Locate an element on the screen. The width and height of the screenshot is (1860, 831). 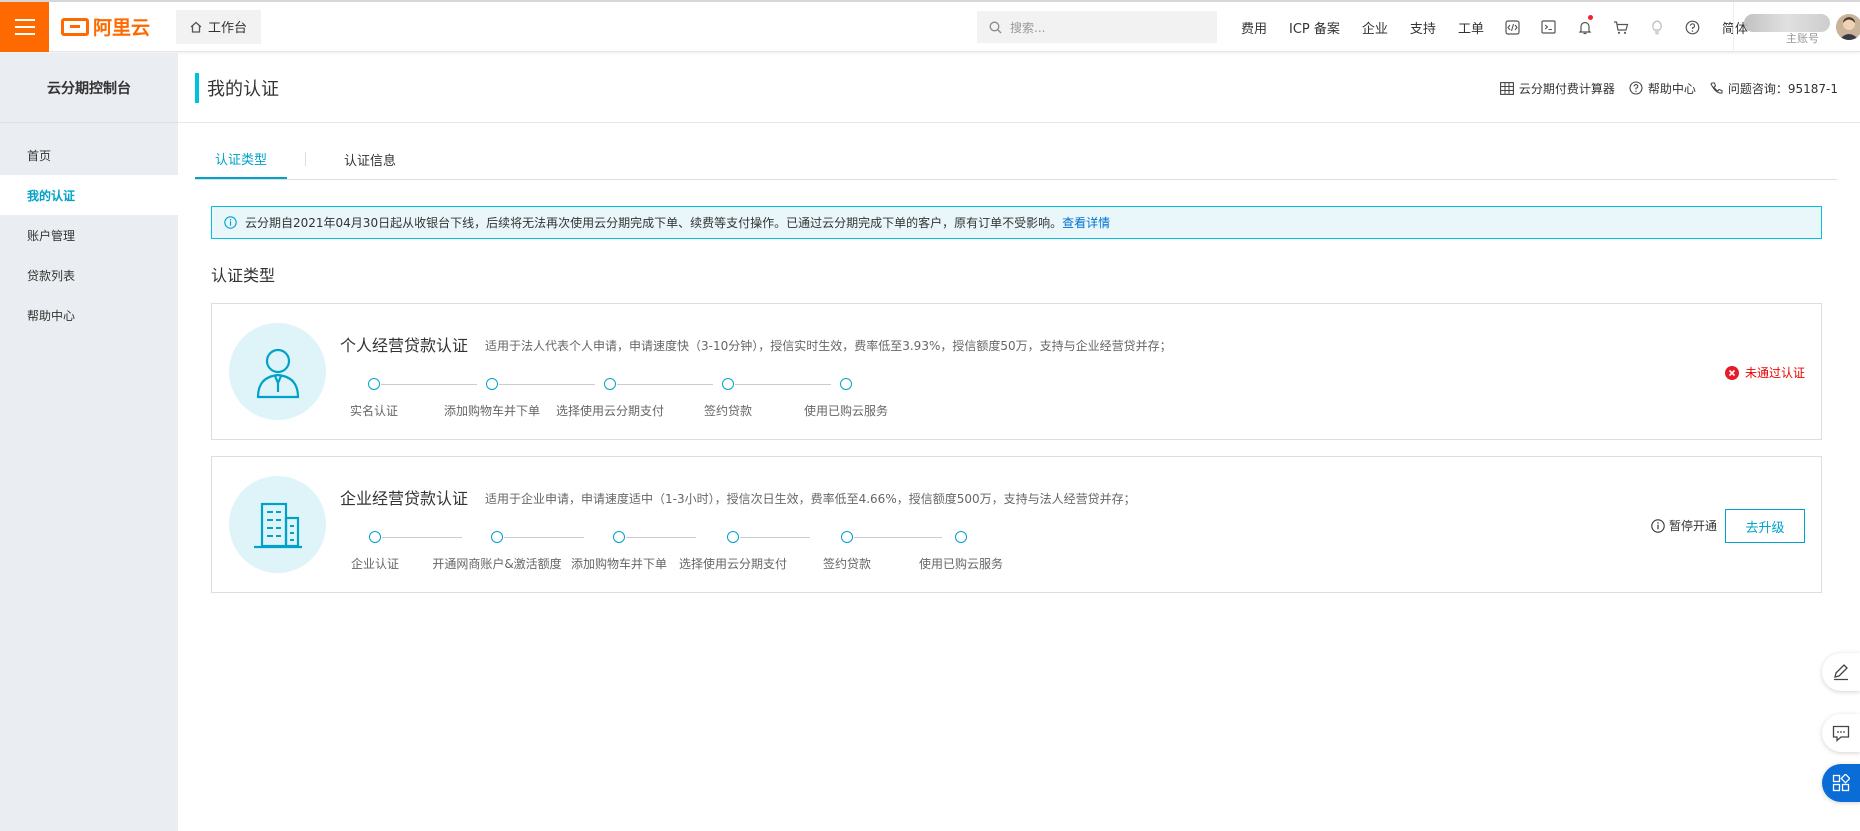
nav-enterprise: 企业 is located at coordinates (1375, 27).